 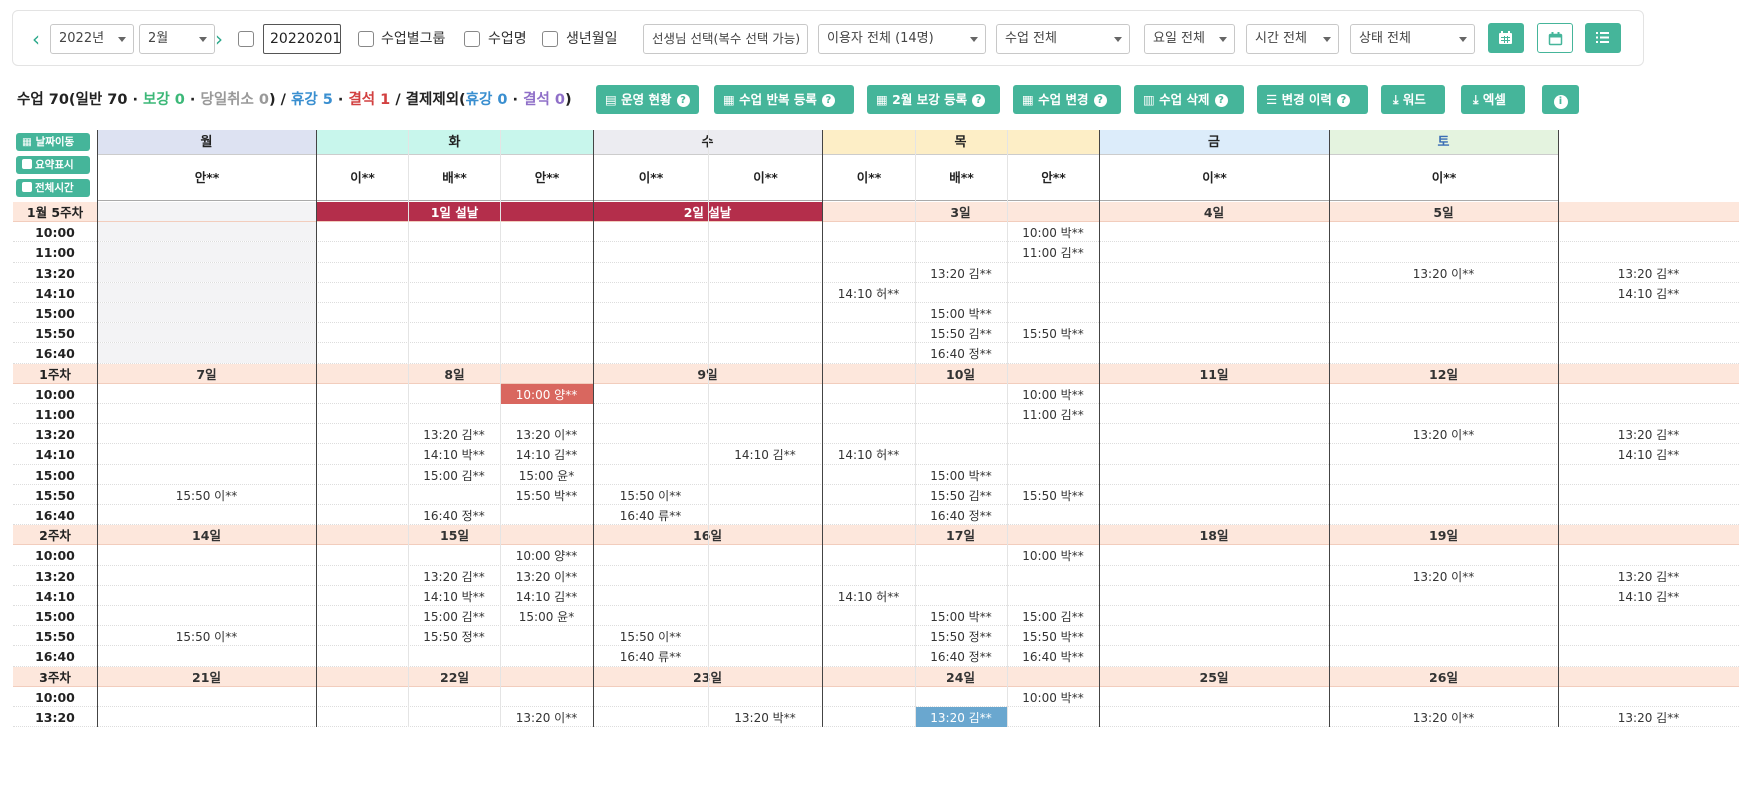 I want to click on class-name-checkbox, so click(x=472, y=39).